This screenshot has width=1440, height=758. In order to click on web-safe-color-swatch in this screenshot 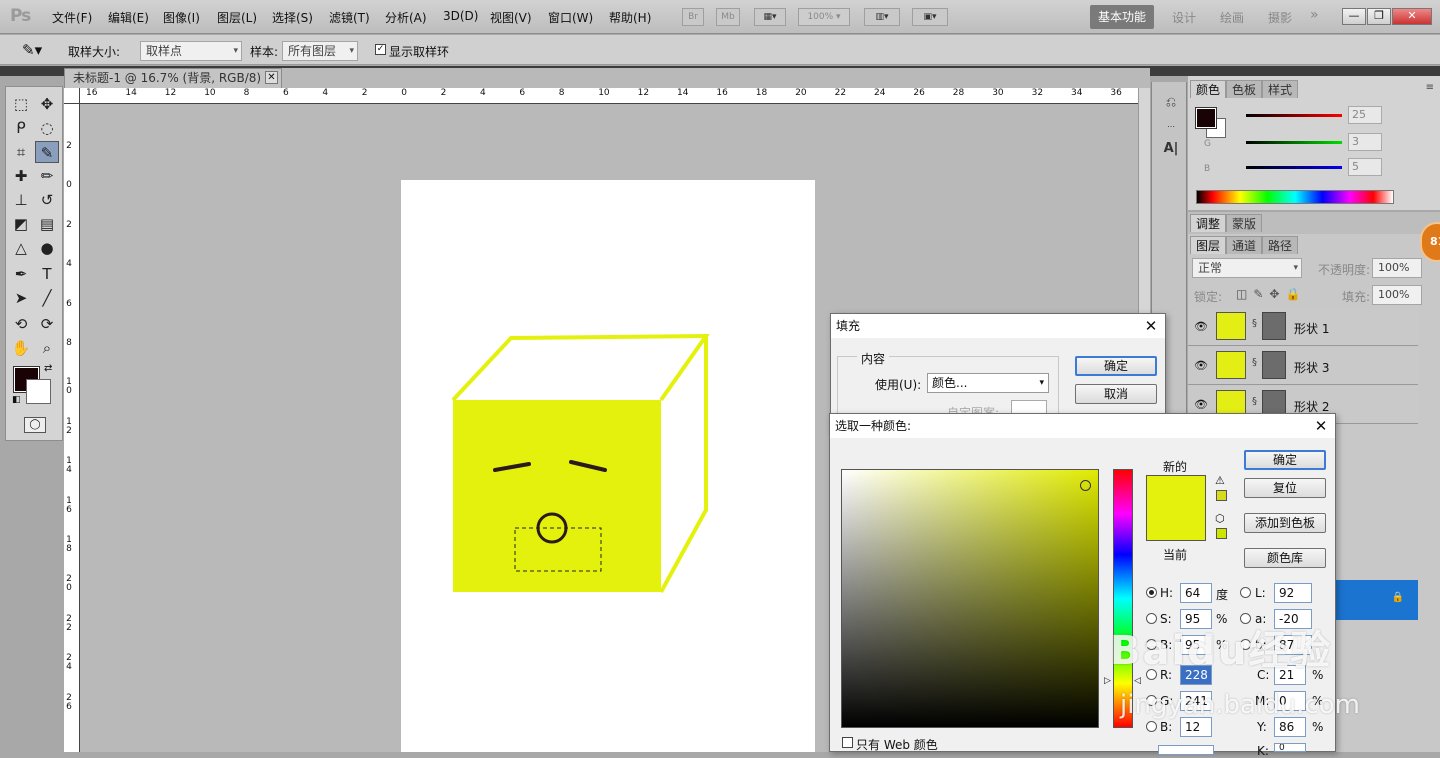, I will do `click(1221, 533)`.